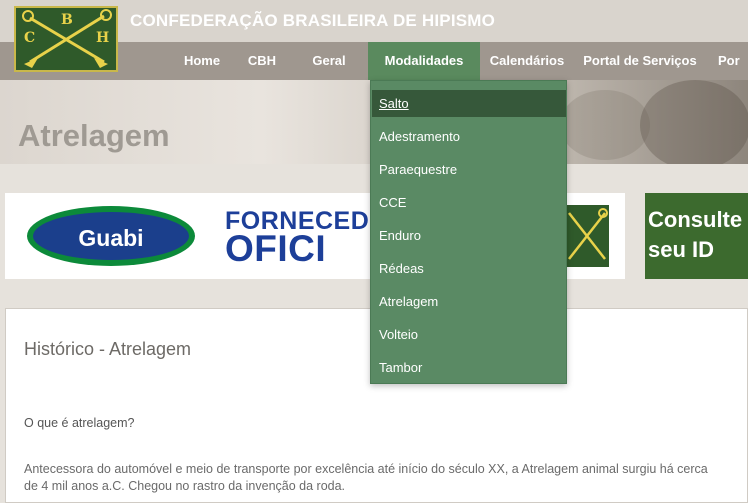 This screenshot has height=503, width=748. I want to click on dropdown-item-volteio: Volteio, so click(469, 334).